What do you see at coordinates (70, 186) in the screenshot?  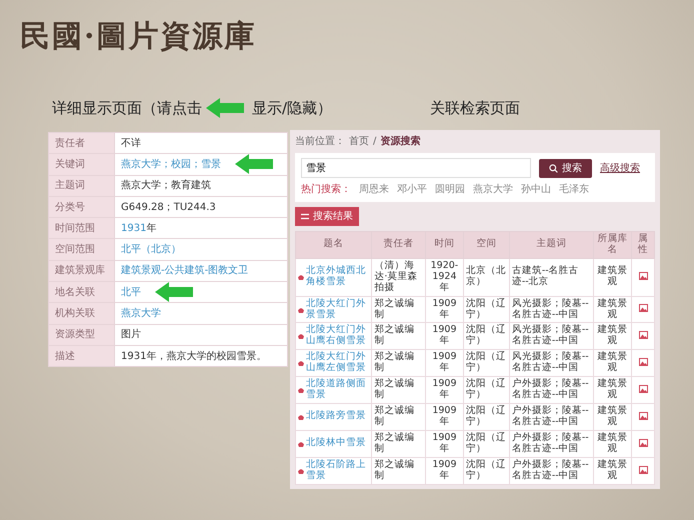 I see `field-label: 主题词` at bounding box center [70, 186].